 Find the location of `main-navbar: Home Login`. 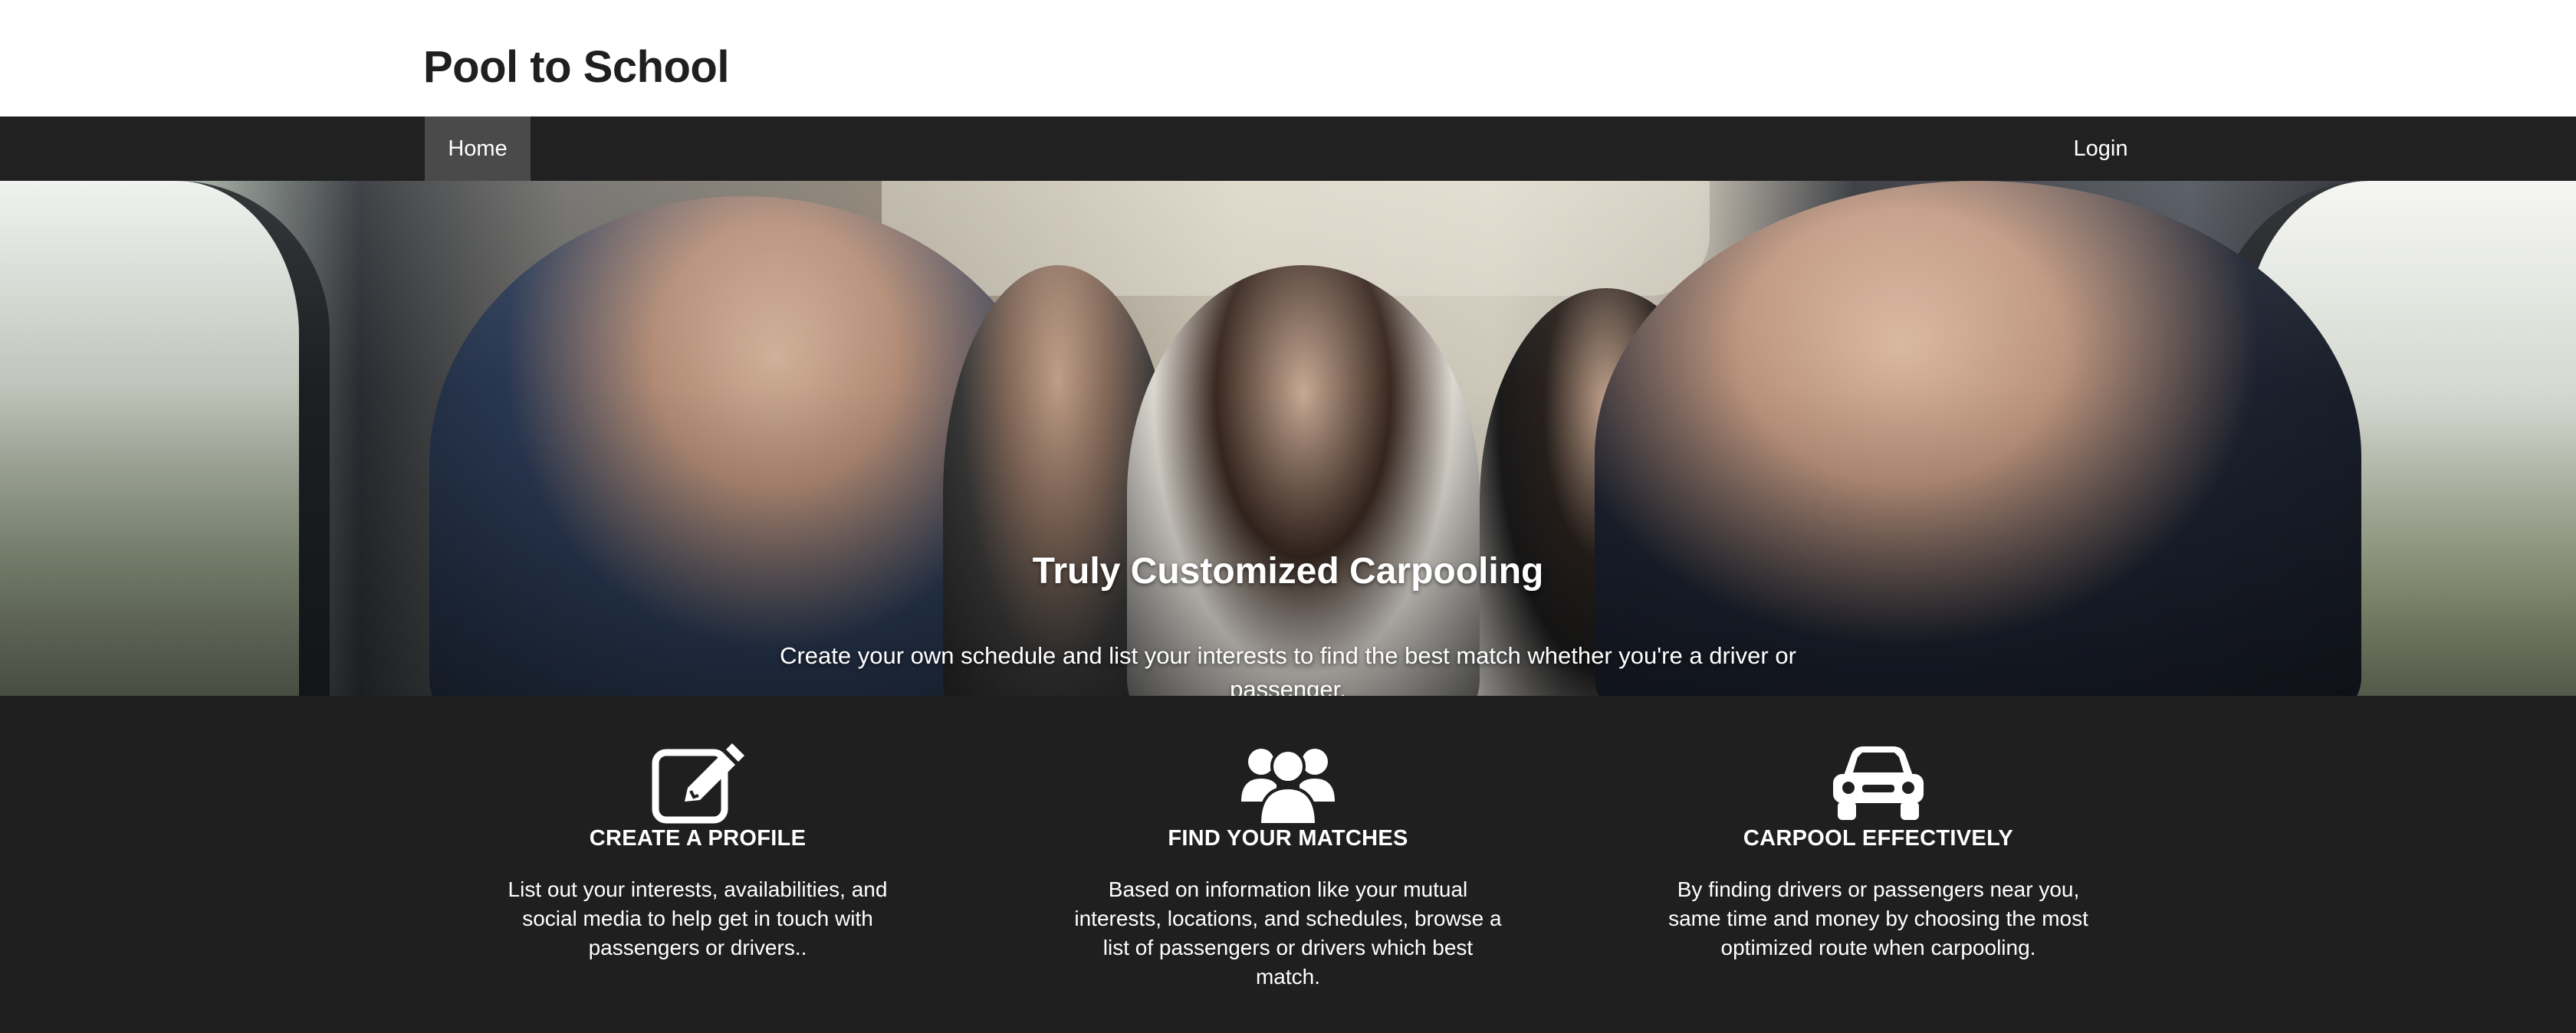

main-navbar: Home Login is located at coordinates (1288, 148).